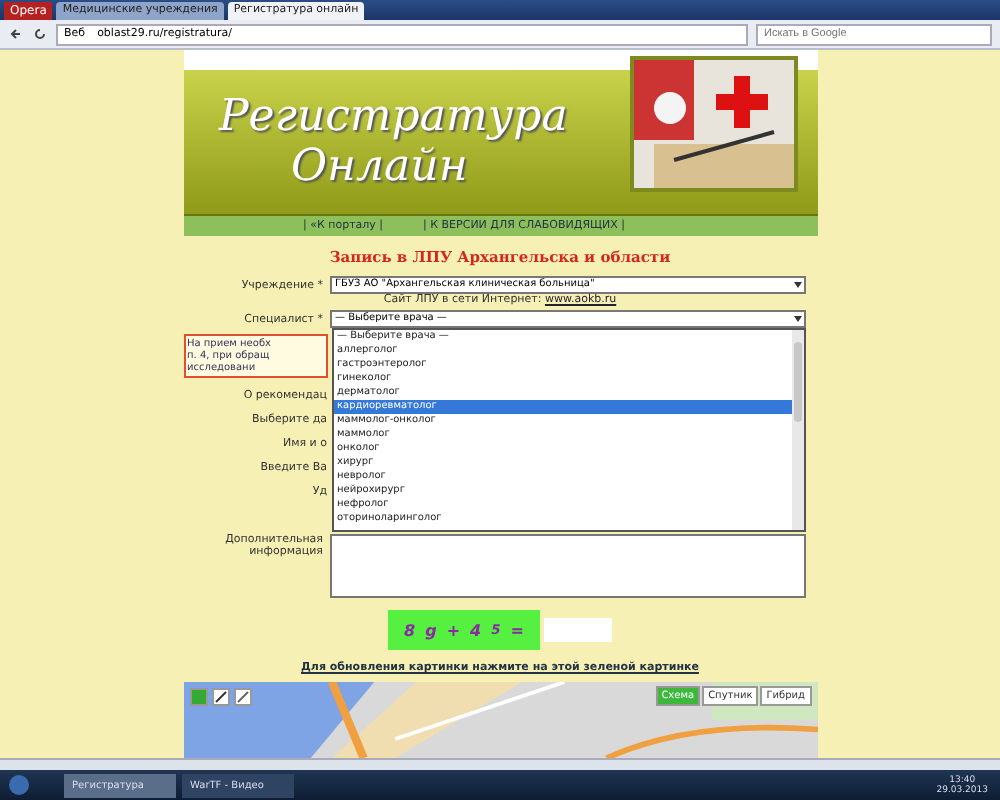  Describe the element at coordinates (496, 630) in the screenshot. I see `captcha-char: 5` at that location.